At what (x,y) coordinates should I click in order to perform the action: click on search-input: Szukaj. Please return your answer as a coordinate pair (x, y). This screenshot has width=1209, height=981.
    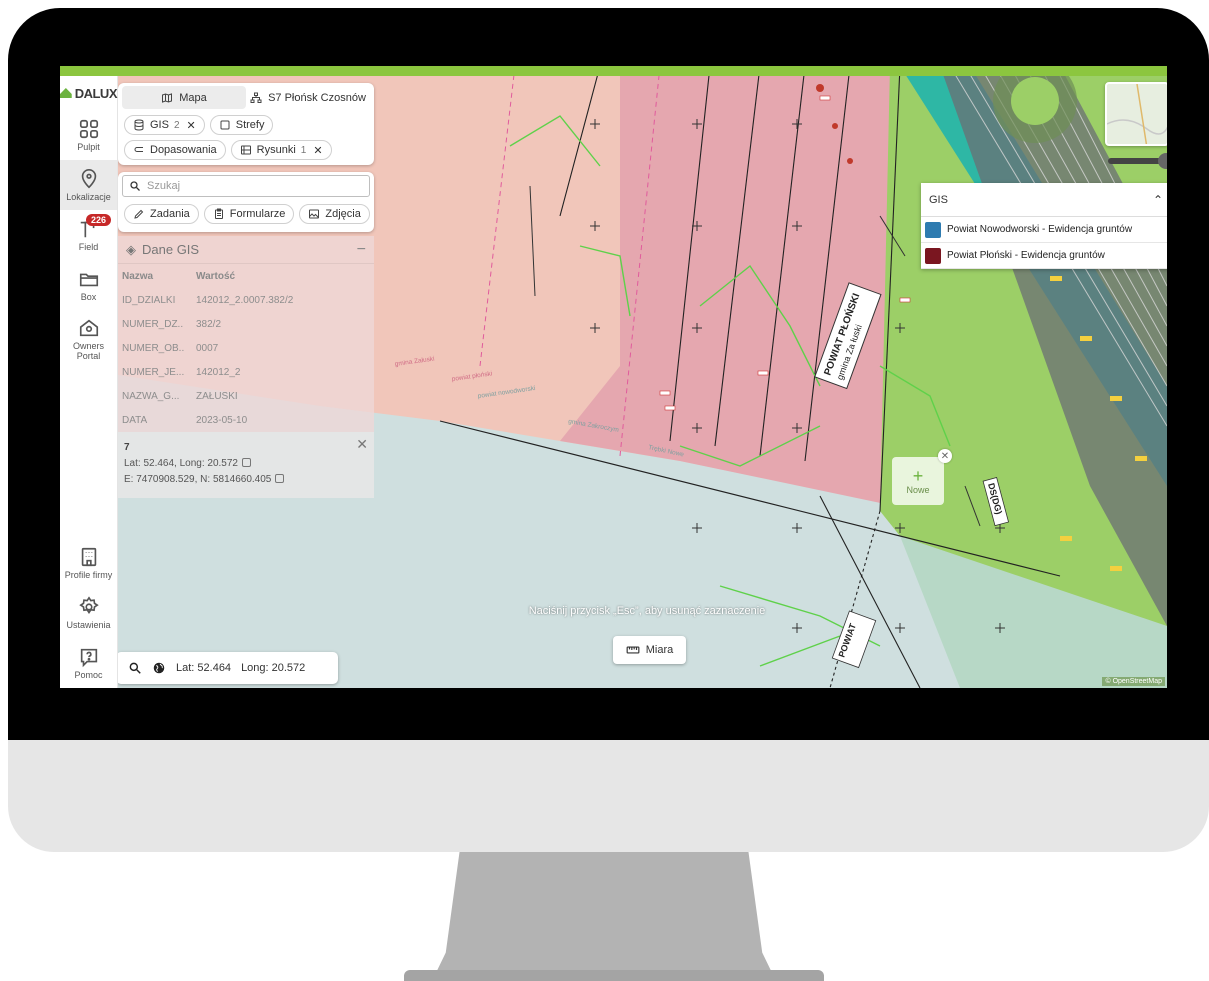
    Looking at the image, I should click on (246, 186).